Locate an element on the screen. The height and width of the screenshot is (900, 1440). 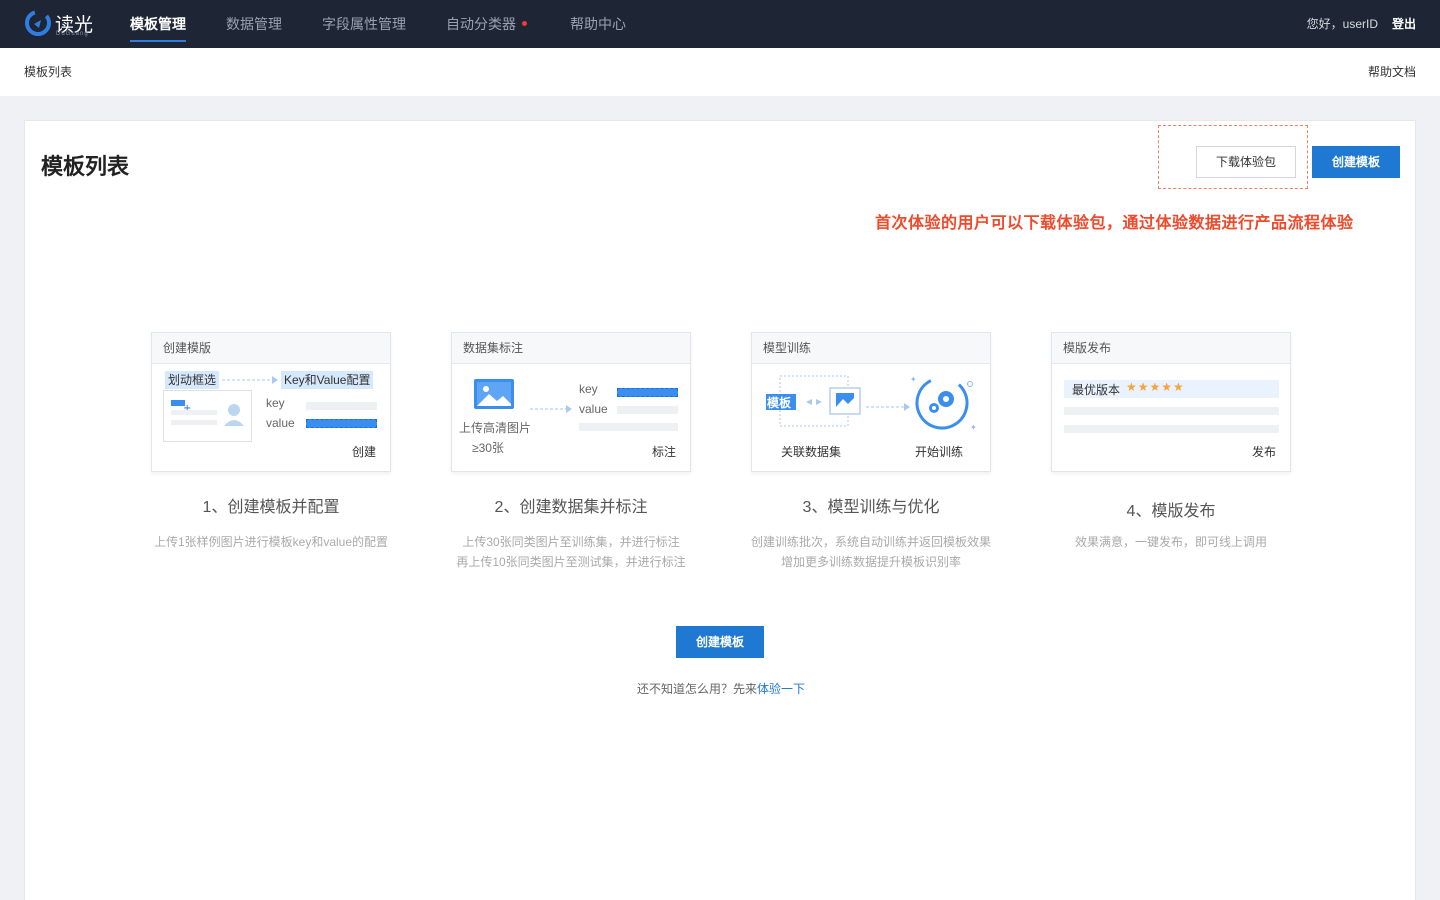
try-it-prompt: 还不知道怎么用？先来体验一下 is located at coordinates (721, 688).